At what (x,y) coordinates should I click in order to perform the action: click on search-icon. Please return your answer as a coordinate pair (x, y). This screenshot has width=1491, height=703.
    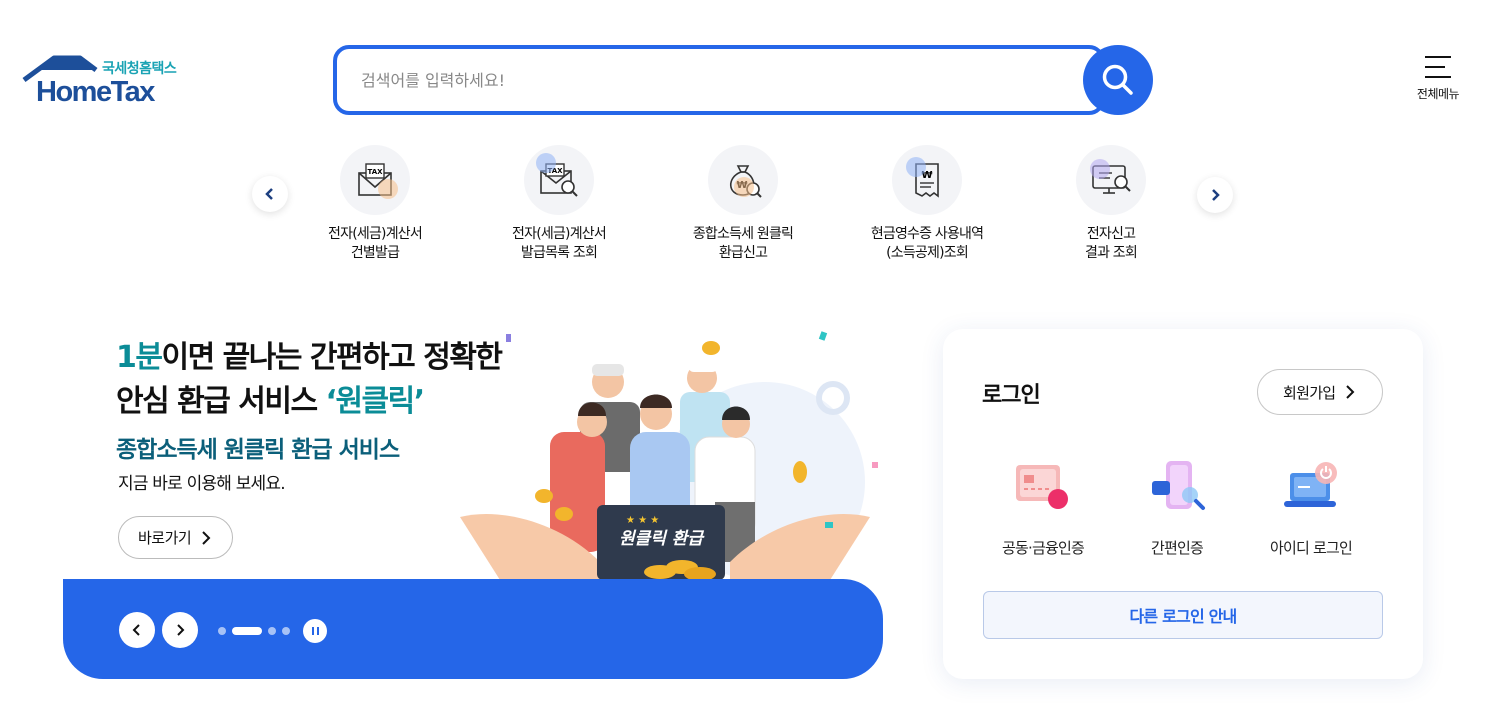
    Looking at the image, I should click on (1117, 79).